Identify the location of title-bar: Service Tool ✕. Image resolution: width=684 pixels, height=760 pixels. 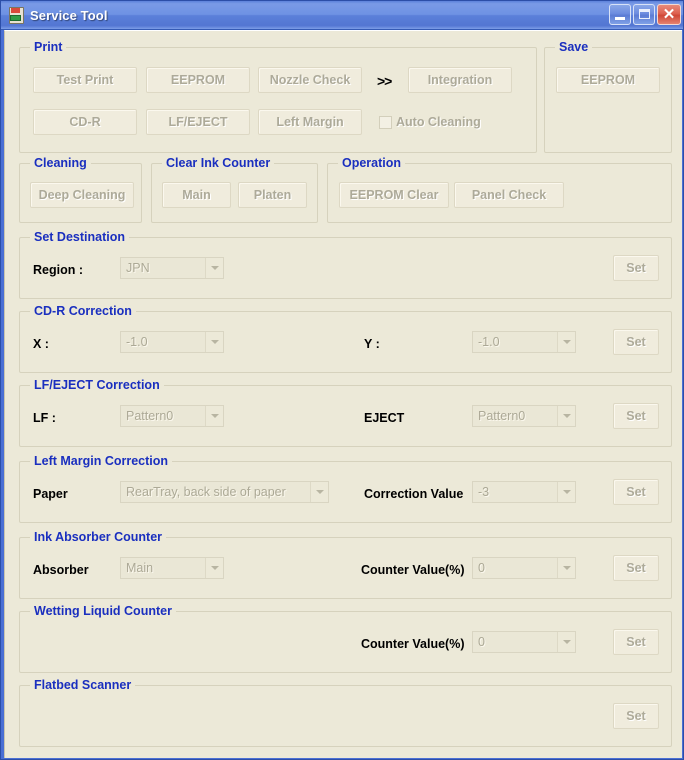
(342, 15).